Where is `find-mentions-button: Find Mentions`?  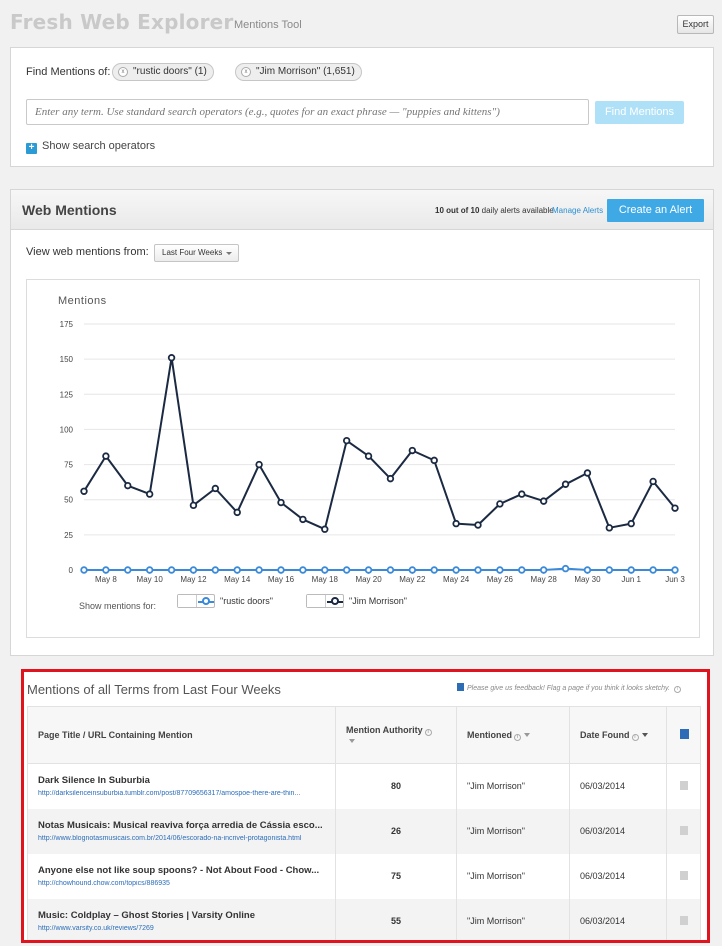
find-mentions-button: Find Mentions is located at coordinates (639, 112).